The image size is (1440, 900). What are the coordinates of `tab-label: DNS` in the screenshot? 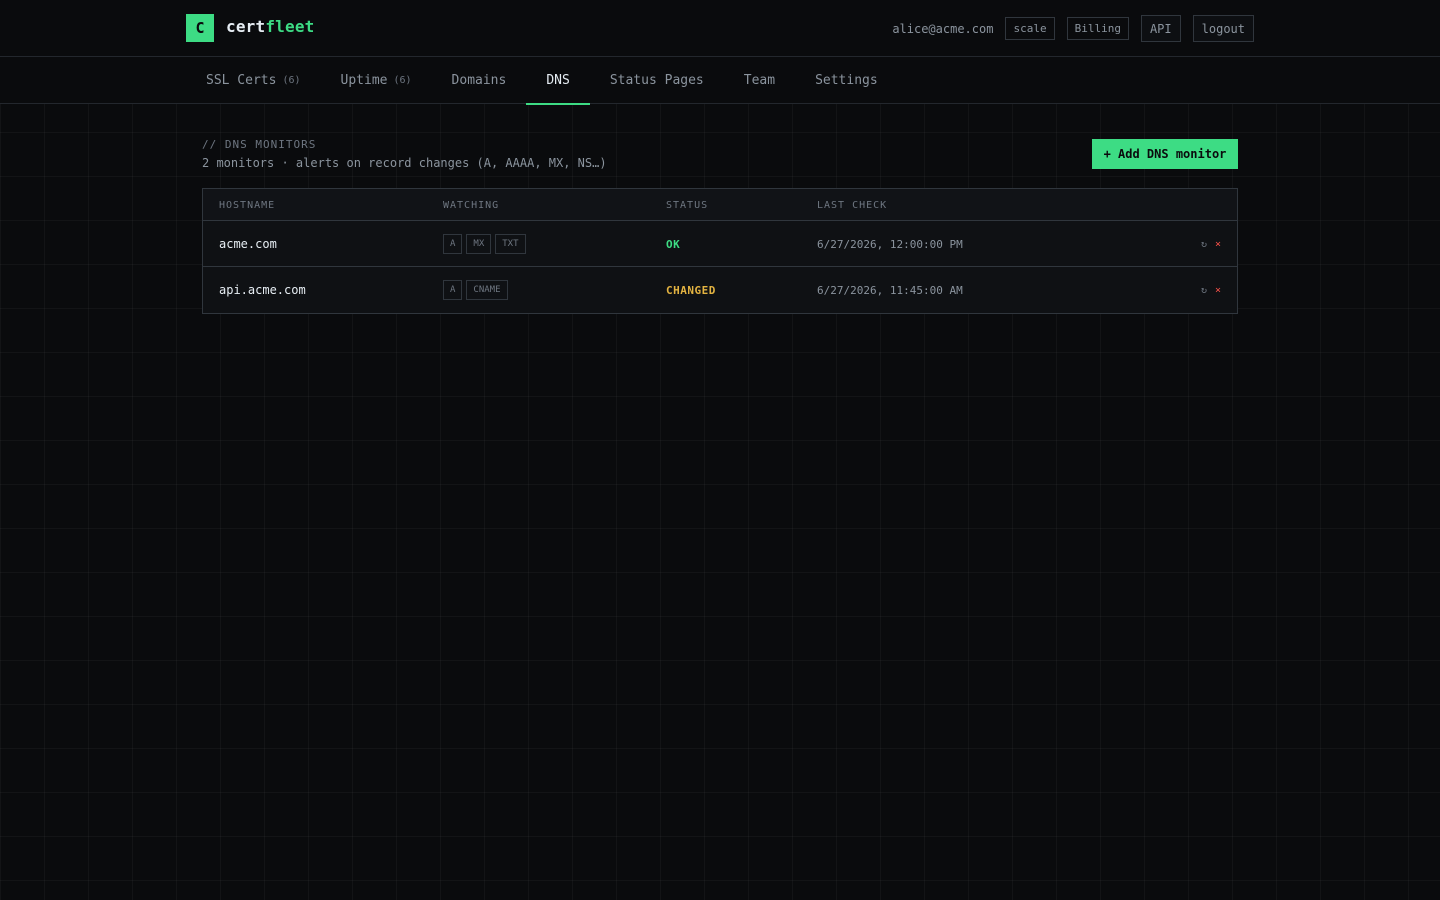 It's located at (558, 80).